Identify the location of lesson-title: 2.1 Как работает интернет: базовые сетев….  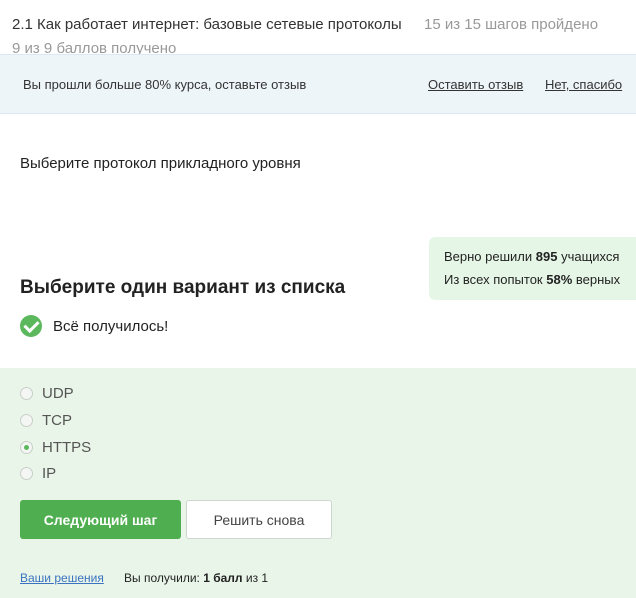
(207, 24).